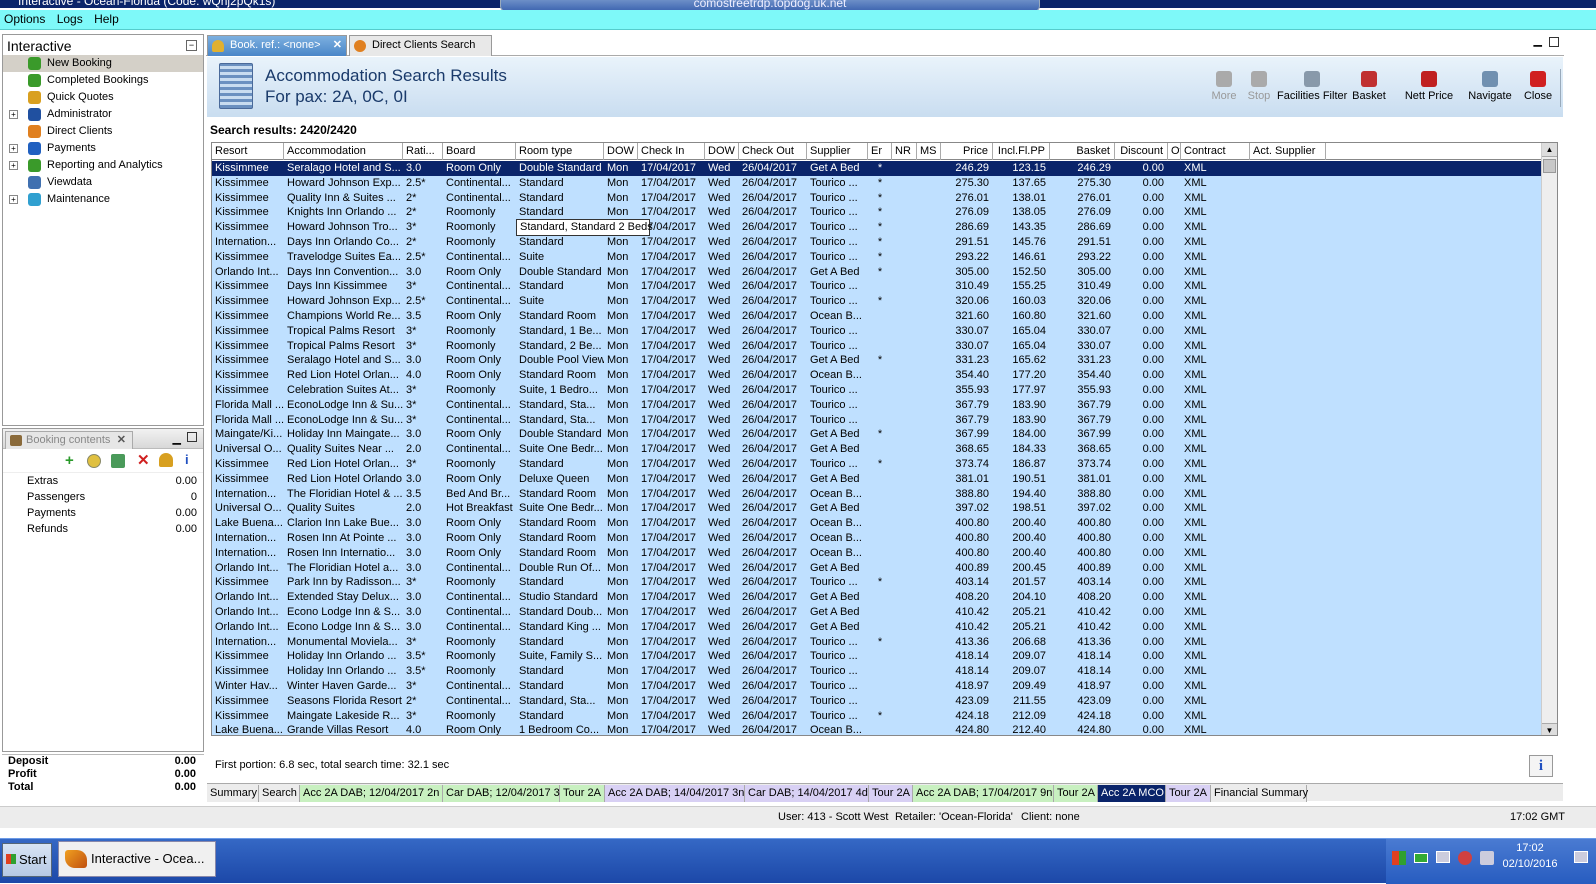 The height and width of the screenshot is (884, 1596). I want to click on itinerary-tab-summary: Summary, so click(233, 793).